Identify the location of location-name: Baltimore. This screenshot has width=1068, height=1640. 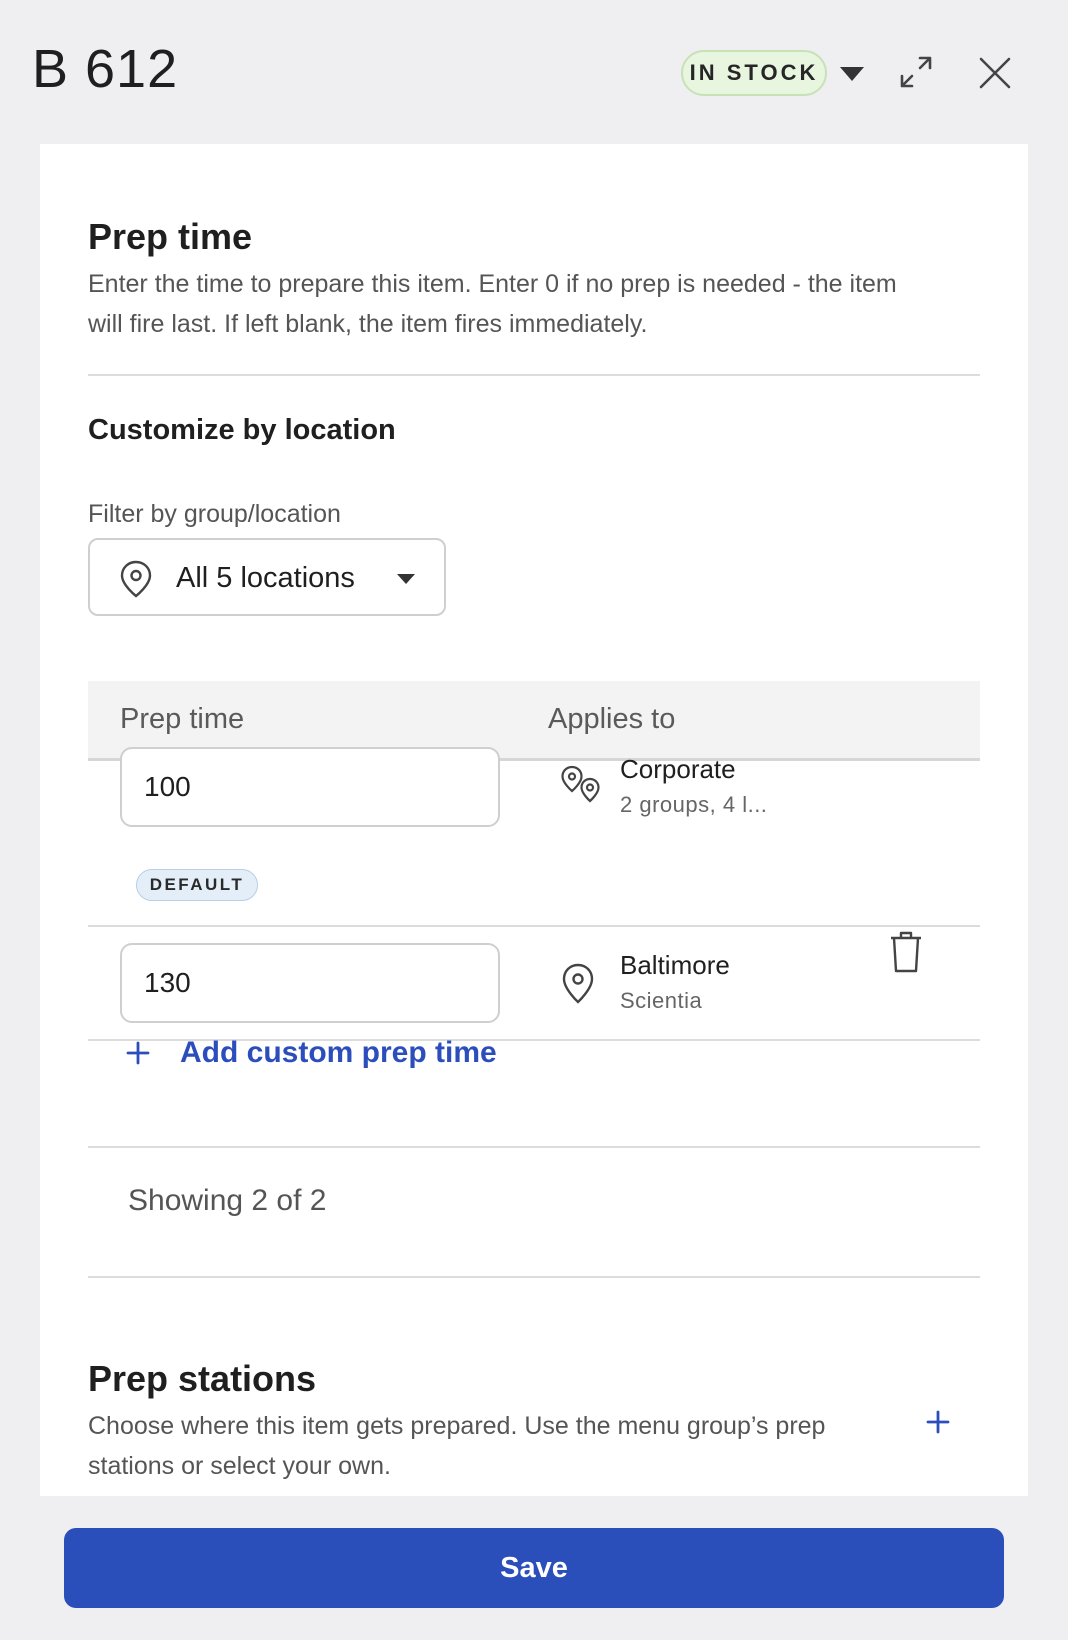
(675, 965).